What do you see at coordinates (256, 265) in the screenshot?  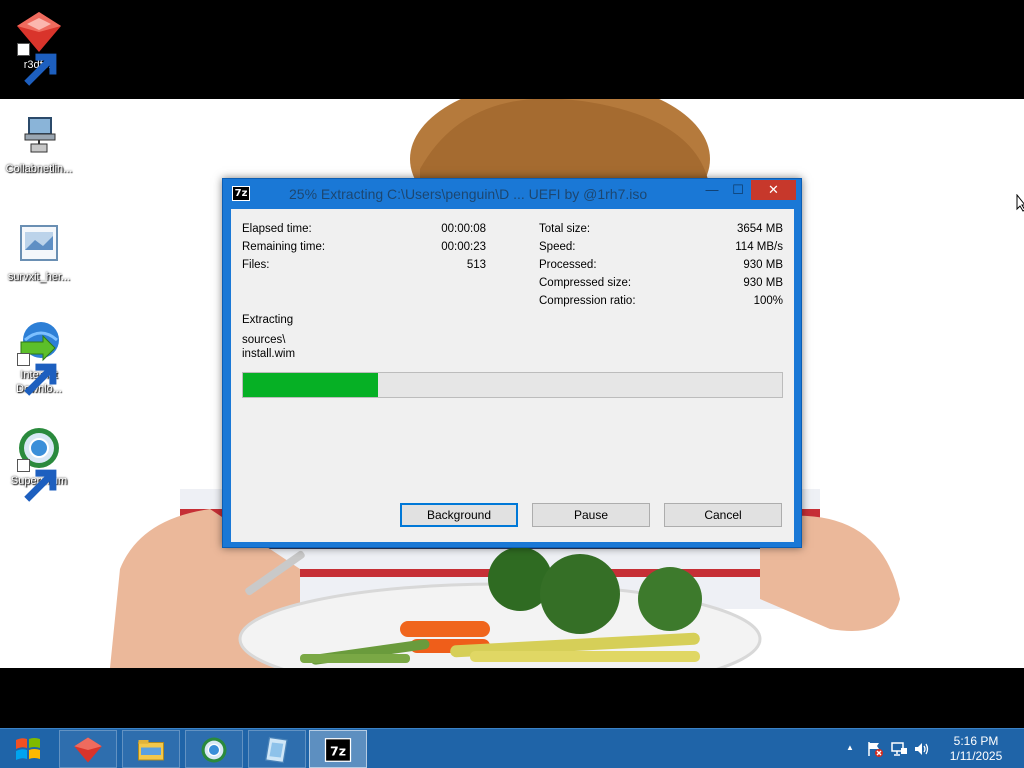 I see `files-label: Files:` at bounding box center [256, 265].